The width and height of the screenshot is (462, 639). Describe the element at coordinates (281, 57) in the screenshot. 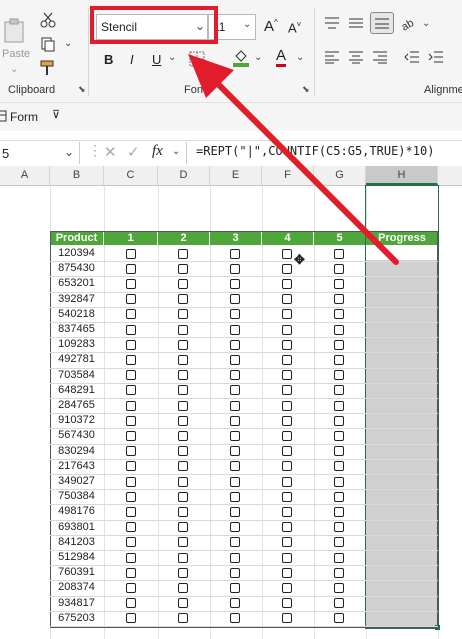

I see `font-color-button: A` at that location.